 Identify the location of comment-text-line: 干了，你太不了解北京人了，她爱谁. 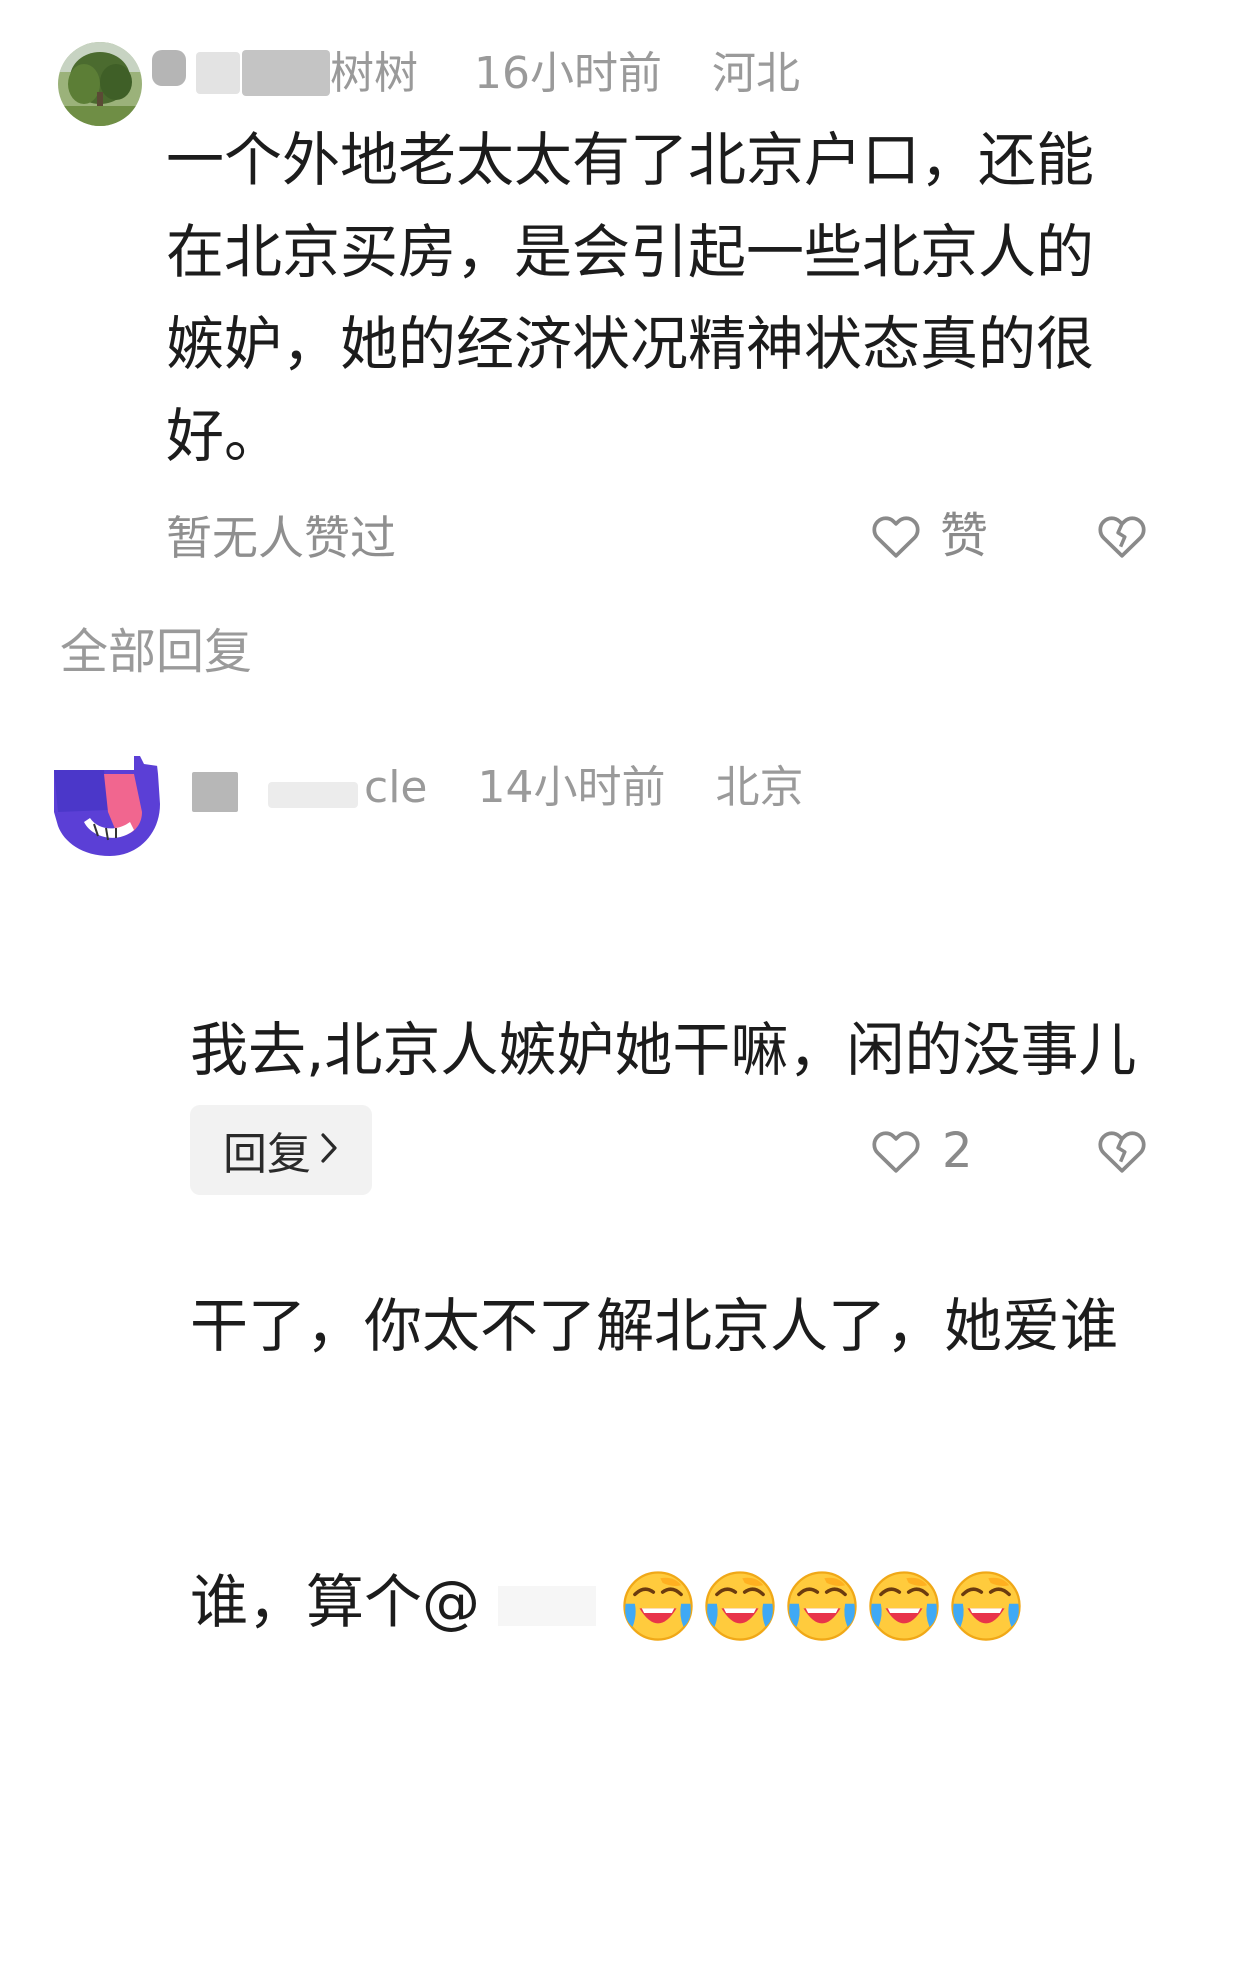
(654, 1326).